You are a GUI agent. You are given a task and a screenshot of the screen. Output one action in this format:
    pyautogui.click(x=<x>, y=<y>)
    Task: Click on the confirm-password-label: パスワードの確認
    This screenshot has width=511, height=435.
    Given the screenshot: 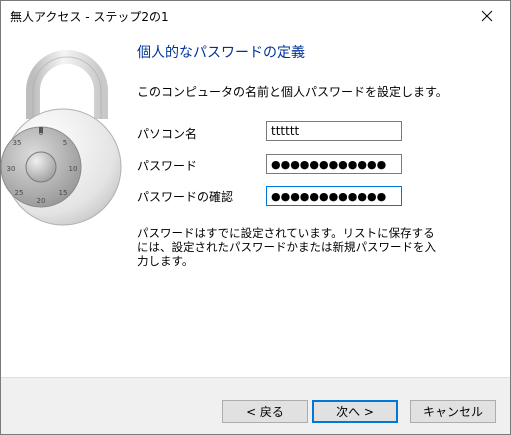 What is the action you would take?
    pyautogui.click(x=185, y=197)
    